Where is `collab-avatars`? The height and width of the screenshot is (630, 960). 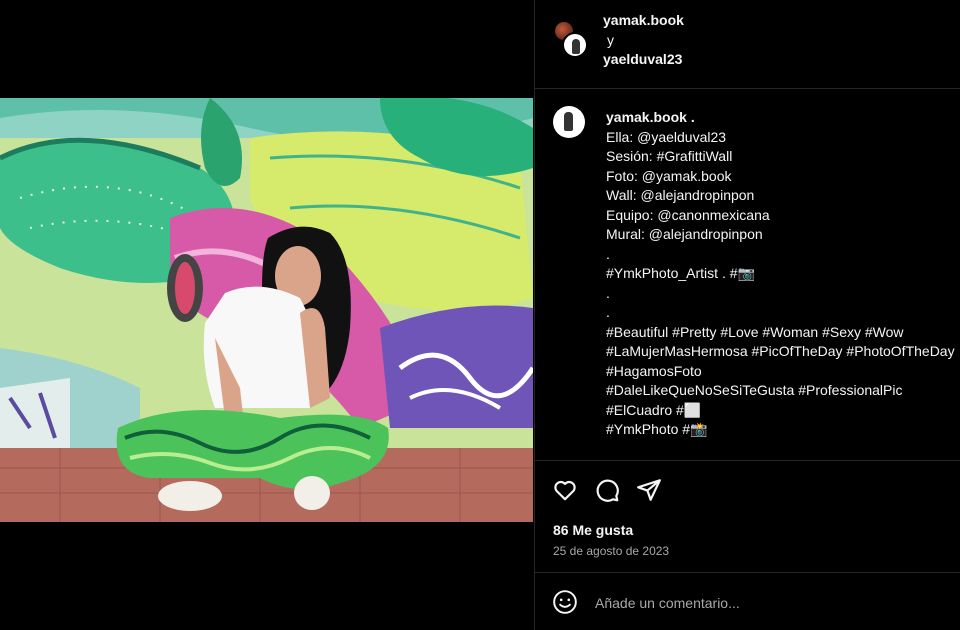
collab-avatars is located at coordinates (571, 40).